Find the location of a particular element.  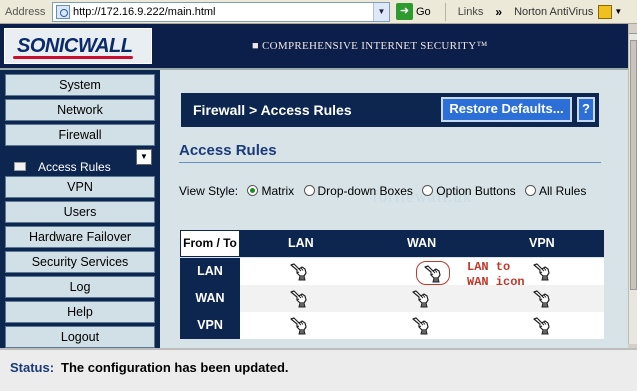

tagline-mark: ■ is located at coordinates (255, 46).